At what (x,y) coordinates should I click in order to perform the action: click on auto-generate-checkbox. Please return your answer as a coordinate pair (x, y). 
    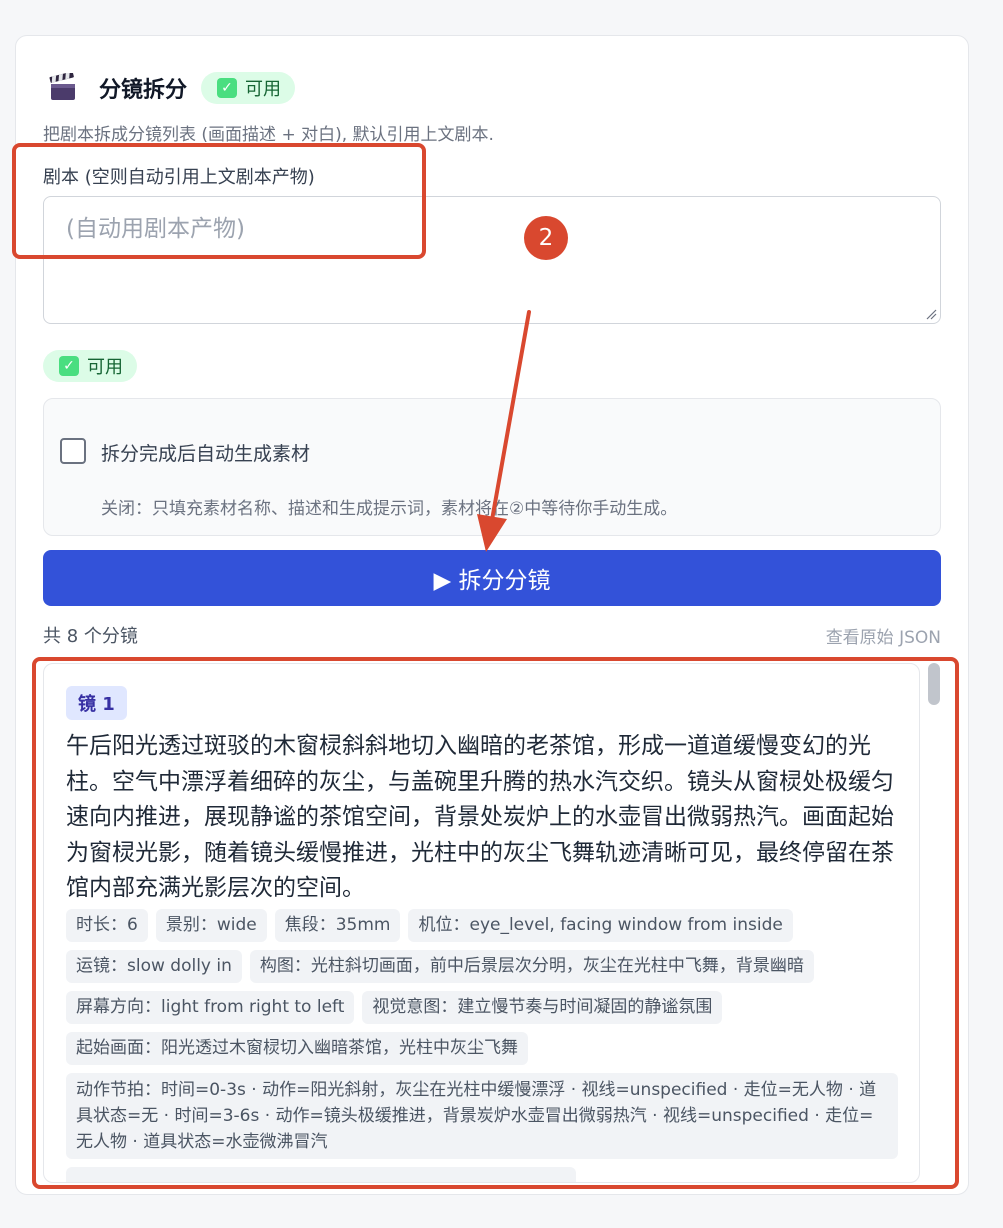
    Looking at the image, I should click on (73, 451).